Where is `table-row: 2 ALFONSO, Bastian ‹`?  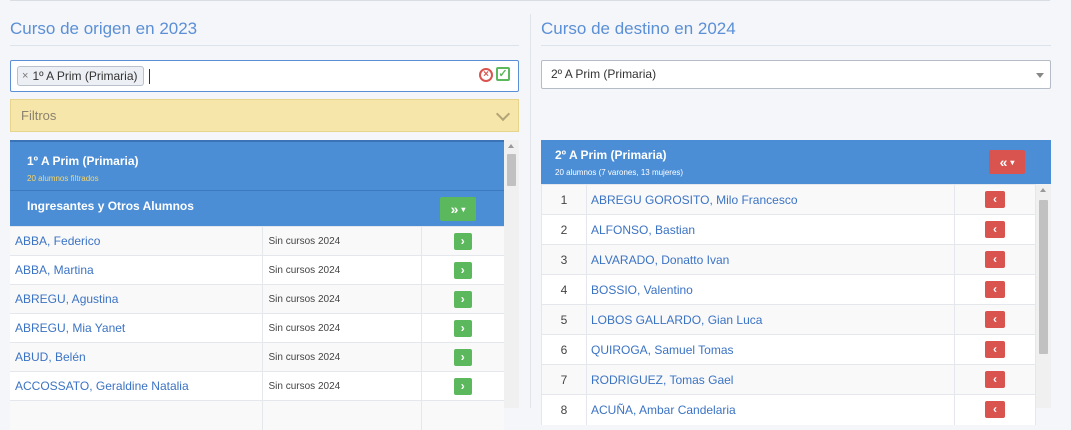
table-row: 2 ALFONSO, Bastian ‹ is located at coordinates (788, 229).